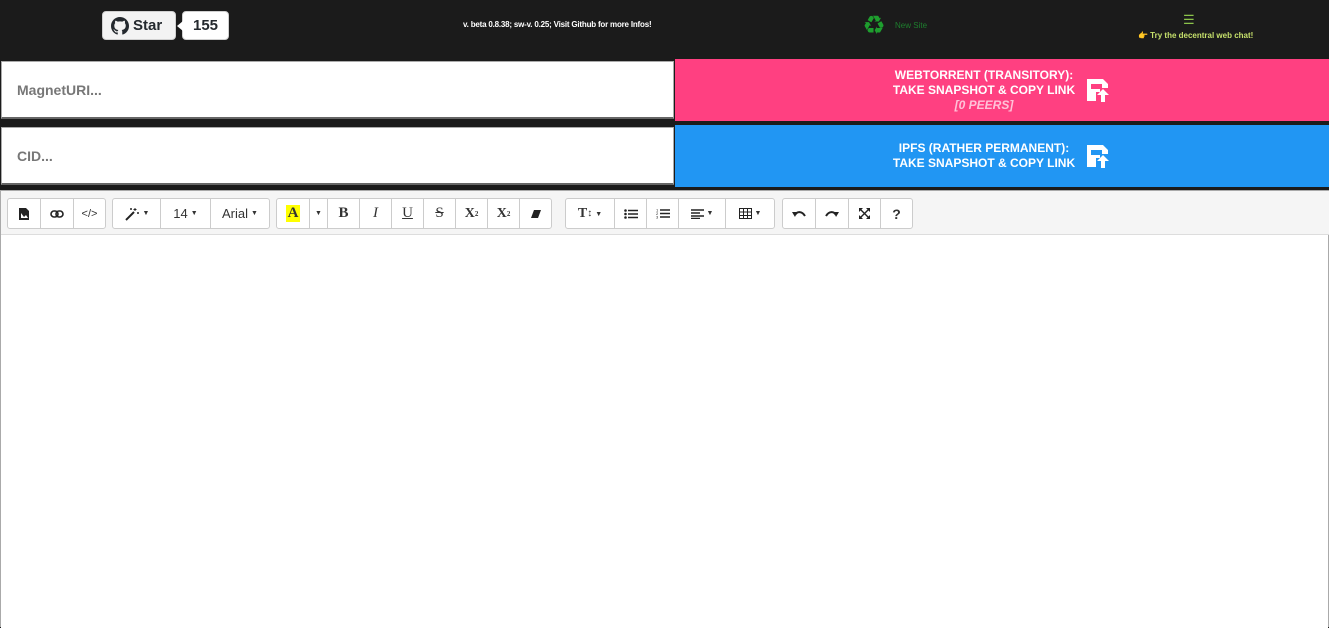 Image resolution: width=1329 pixels, height=628 pixels. What do you see at coordinates (1195, 35) in the screenshot?
I see `decentral-chat-link: 👉 Try the decentral web chat!` at bounding box center [1195, 35].